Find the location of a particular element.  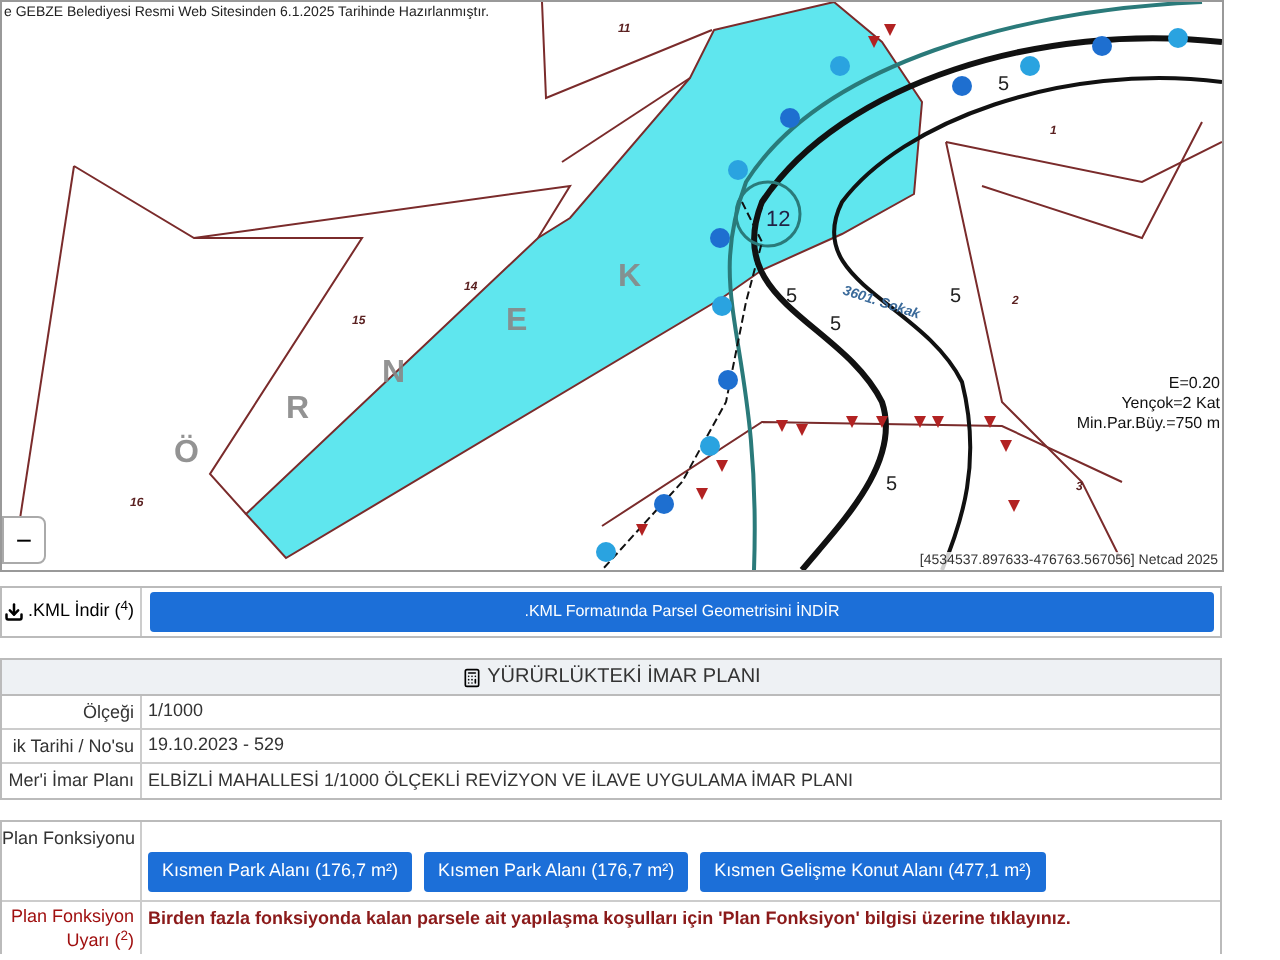

plan-function-button: Kısmen Gelişme Konut Alanı (477,1 m²) is located at coordinates (873, 872).